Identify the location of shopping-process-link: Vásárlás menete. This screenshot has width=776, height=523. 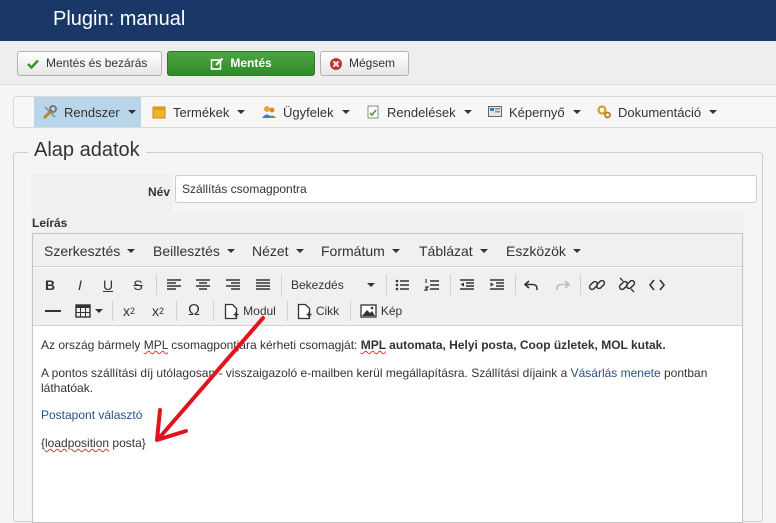
(616, 373).